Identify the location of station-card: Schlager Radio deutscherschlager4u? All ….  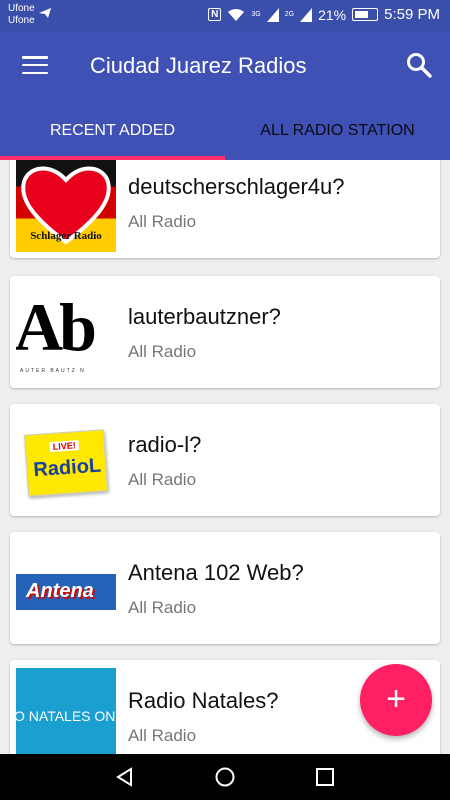
(225, 209).